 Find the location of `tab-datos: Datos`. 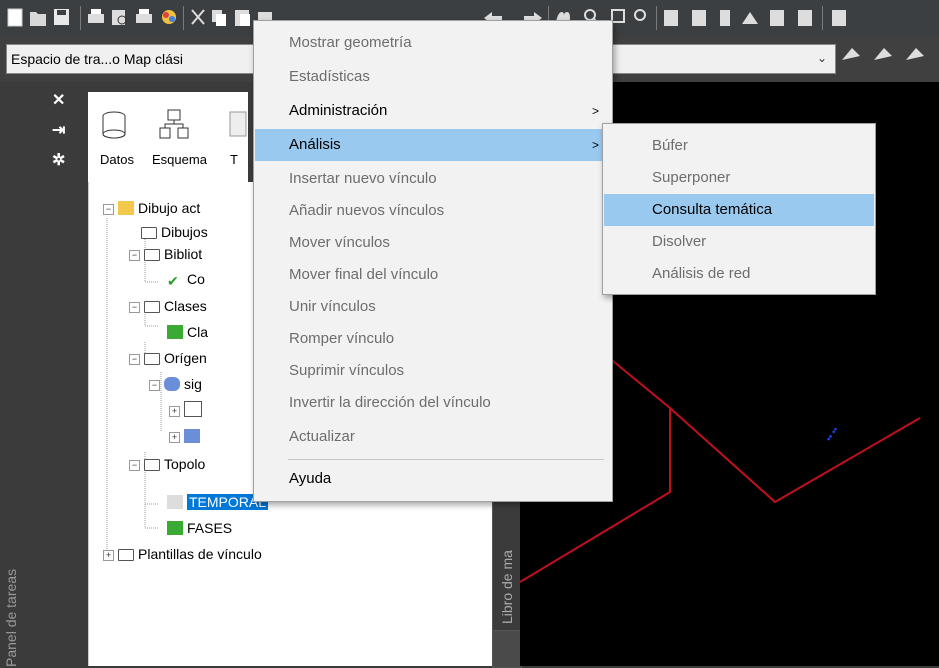

tab-datos: Datos is located at coordinates (117, 159).